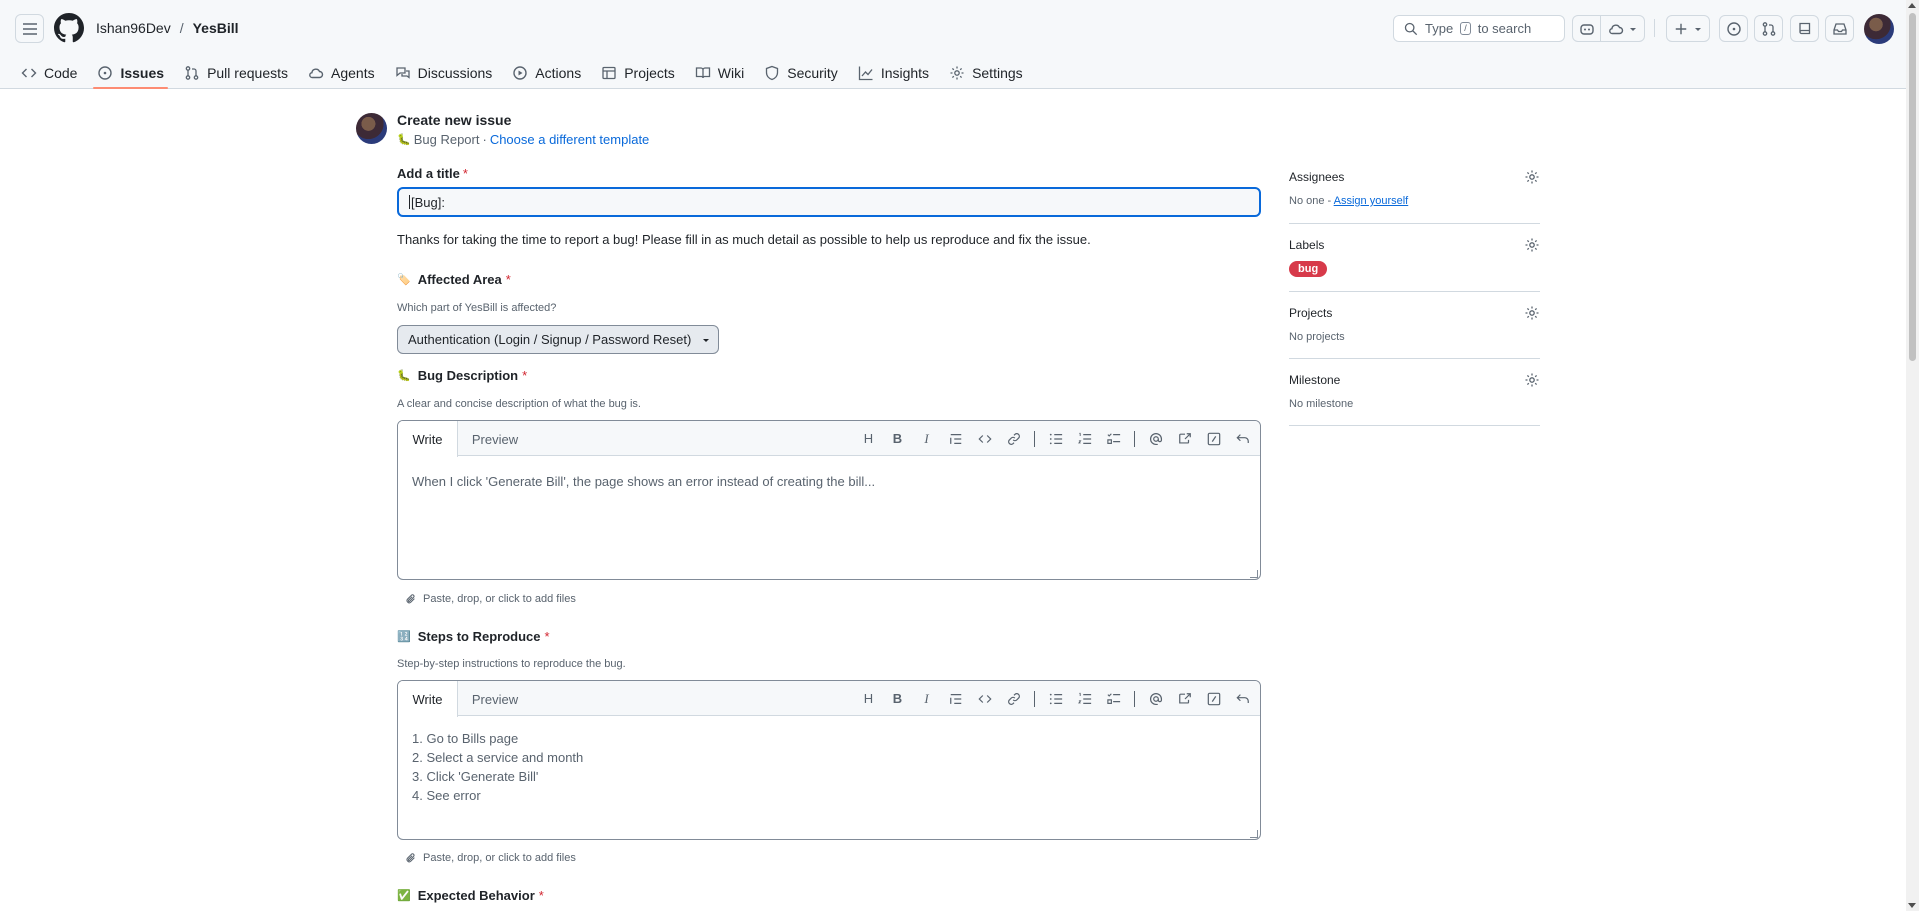 The image size is (1919, 911). I want to click on bold-icon: B, so click(897, 698).